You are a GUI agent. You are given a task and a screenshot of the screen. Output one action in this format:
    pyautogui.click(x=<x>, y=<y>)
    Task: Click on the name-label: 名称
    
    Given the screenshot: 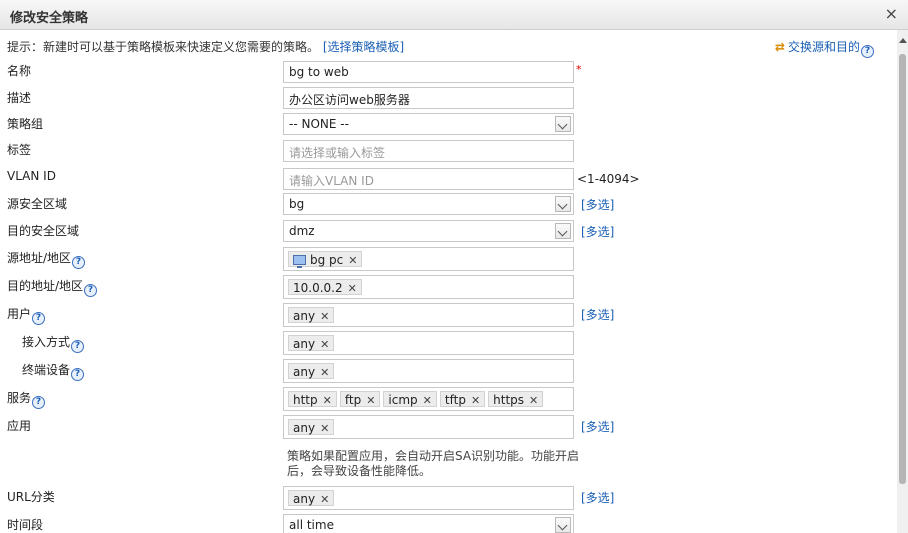 What is the action you would take?
    pyautogui.click(x=19, y=71)
    